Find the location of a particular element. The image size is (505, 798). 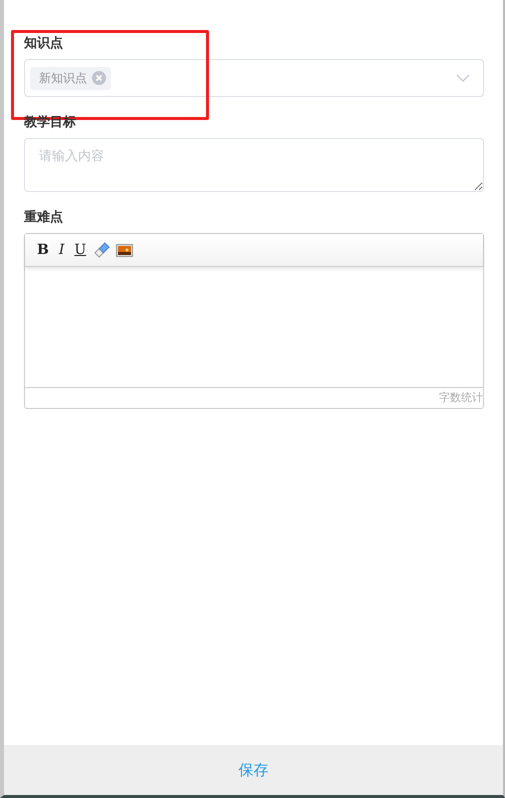

input-field: 请输入内容 is located at coordinates (254, 165).